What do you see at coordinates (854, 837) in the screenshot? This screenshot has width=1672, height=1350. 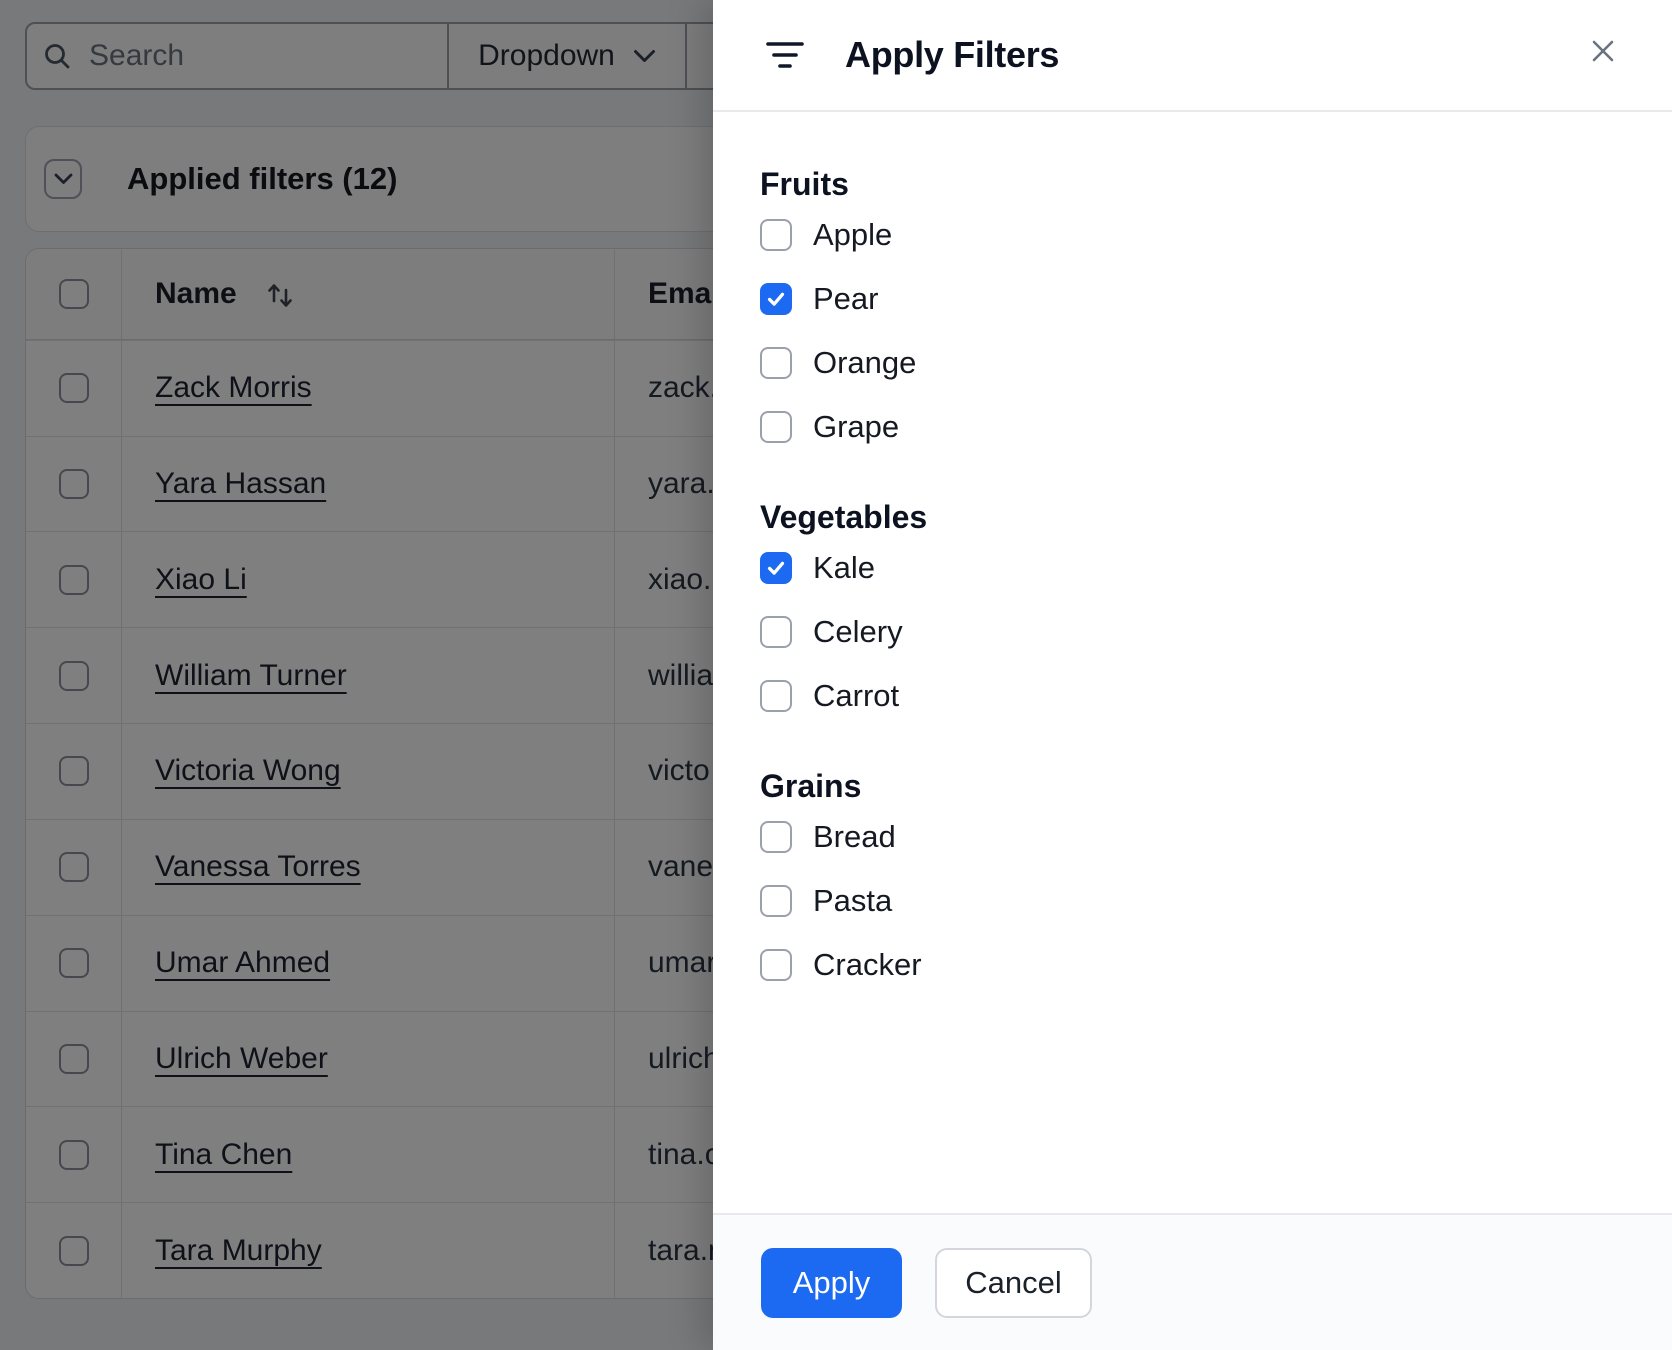 I see `filter-option-label: Bread` at bounding box center [854, 837].